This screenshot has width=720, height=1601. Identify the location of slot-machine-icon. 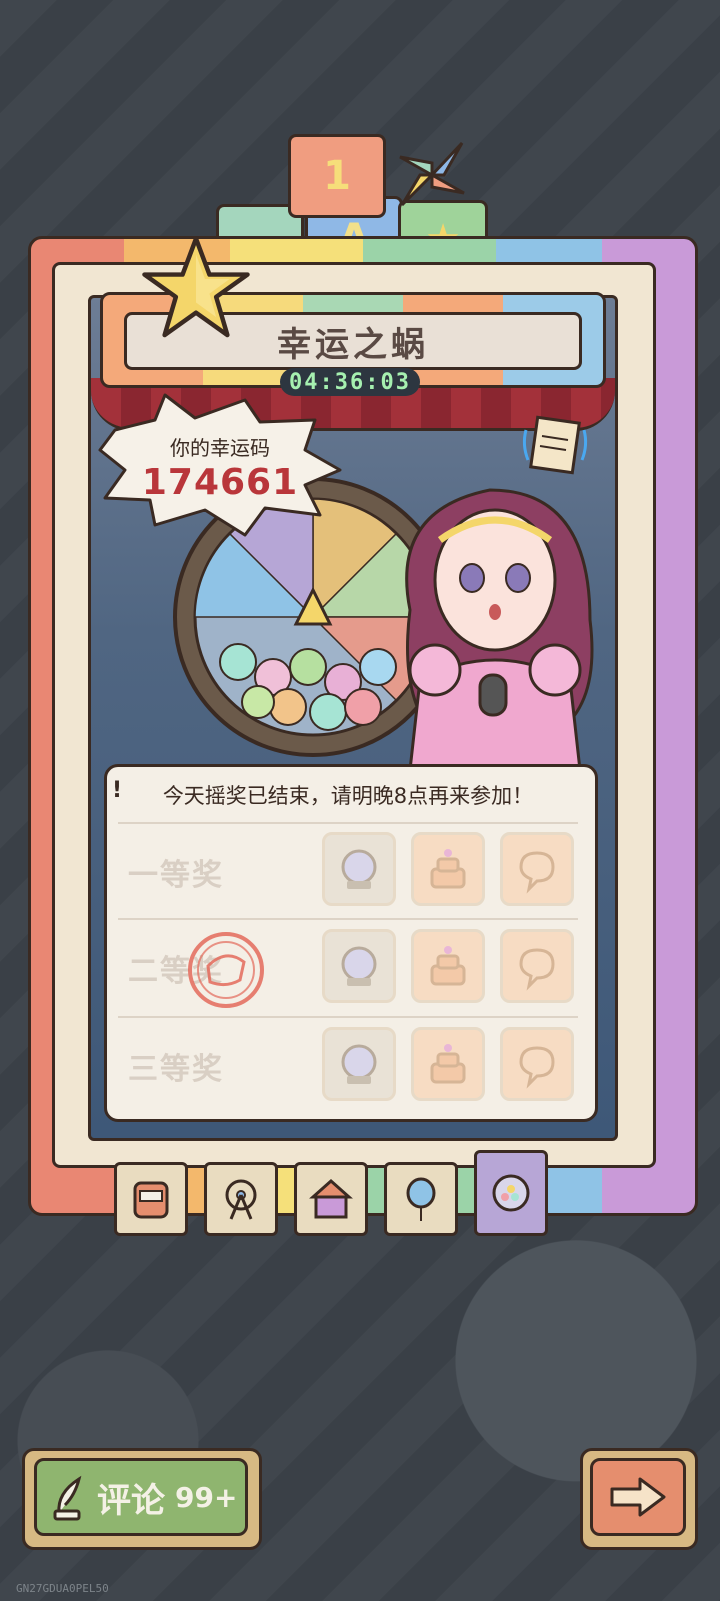
(151, 1200).